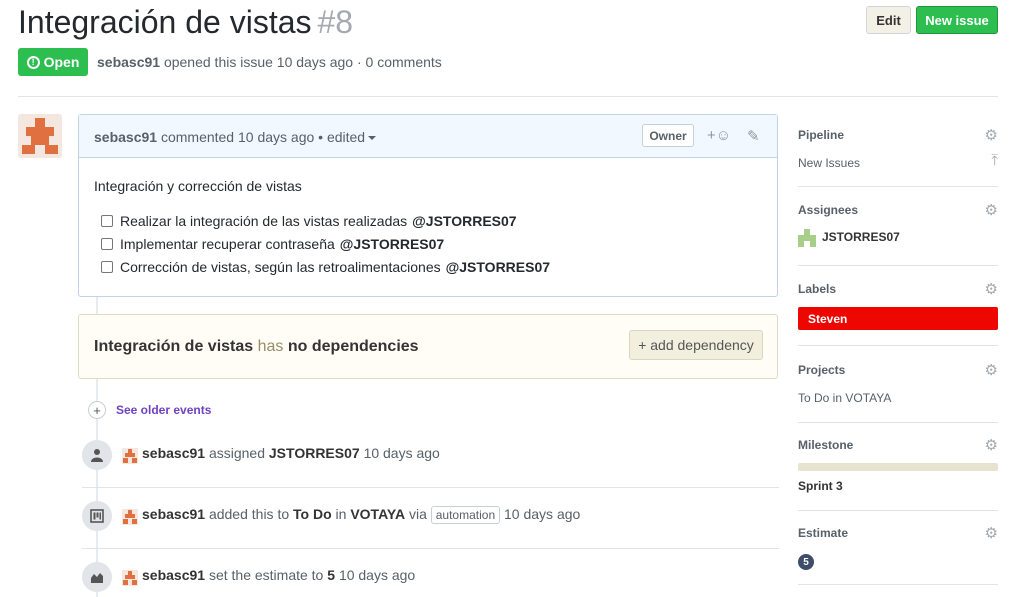 The image size is (1019, 597). I want to click on milestone-progress-bar, so click(898, 467).